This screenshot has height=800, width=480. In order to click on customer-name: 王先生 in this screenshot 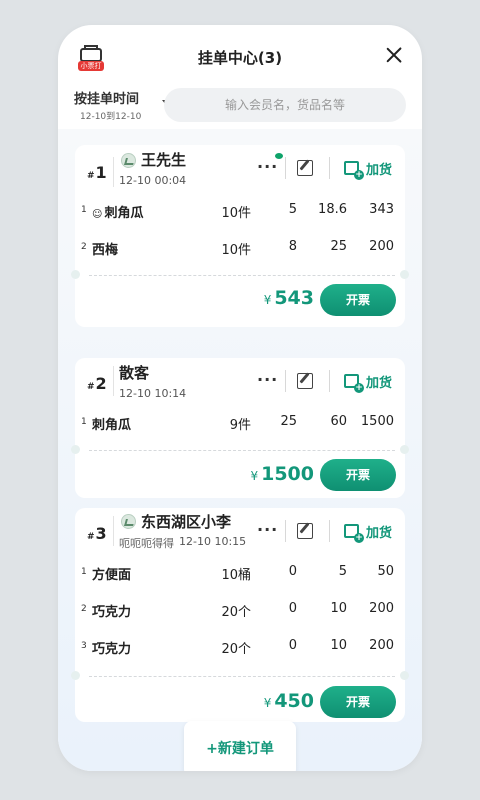, I will do `click(163, 159)`.